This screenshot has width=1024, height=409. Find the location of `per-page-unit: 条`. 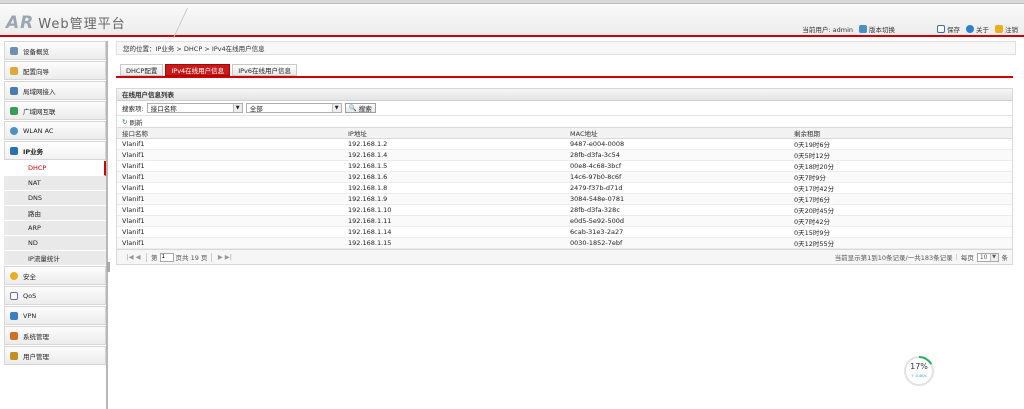

per-page-unit: 条 is located at coordinates (1005, 258).